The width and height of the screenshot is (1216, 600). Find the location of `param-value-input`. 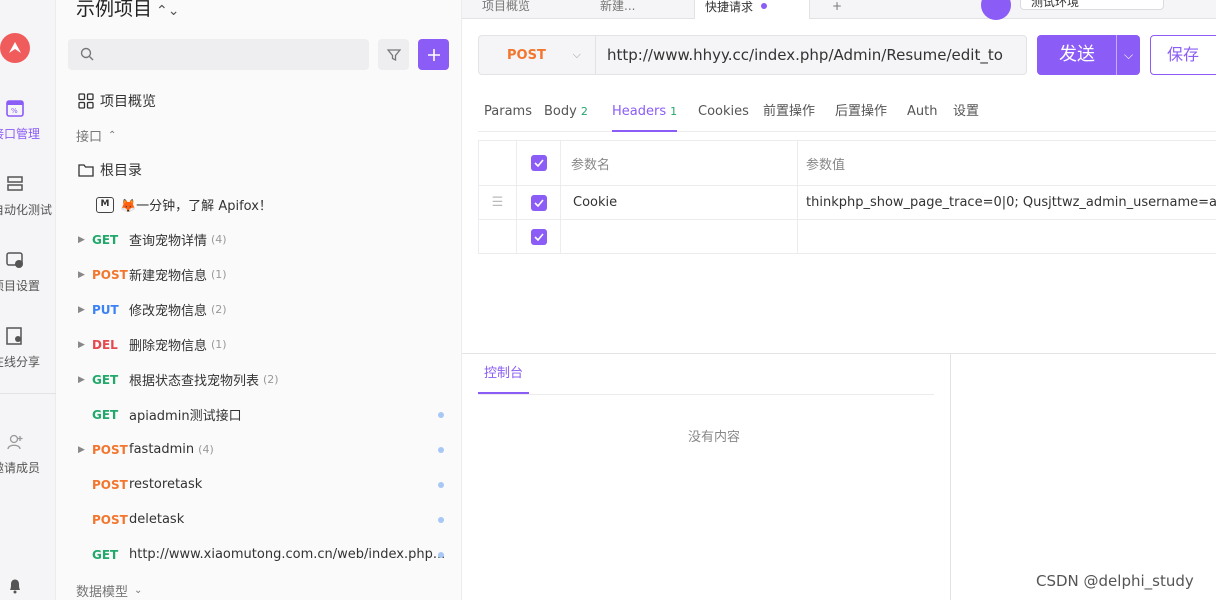

param-value-input is located at coordinates (1007, 236).